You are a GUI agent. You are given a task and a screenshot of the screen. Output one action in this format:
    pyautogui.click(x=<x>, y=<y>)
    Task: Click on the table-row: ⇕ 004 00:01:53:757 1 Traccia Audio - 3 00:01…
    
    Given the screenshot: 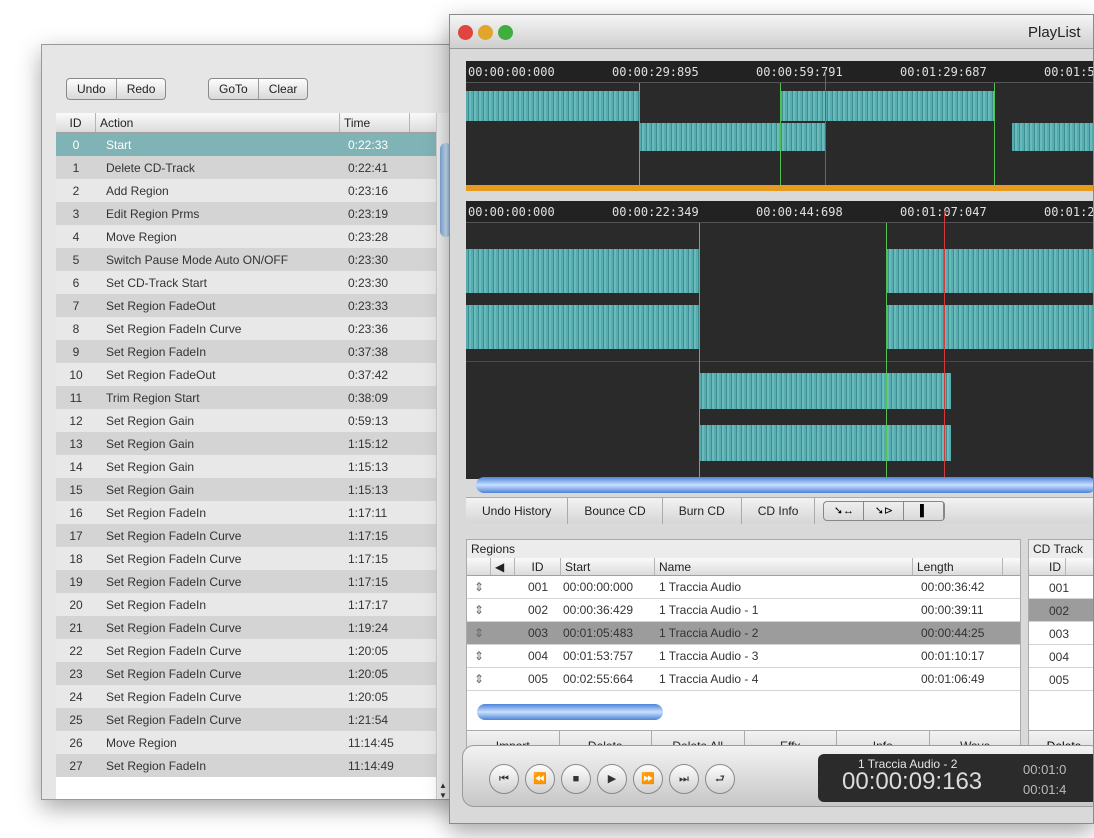 What is the action you would take?
    pyautogui.click(x=743, y=656)
    